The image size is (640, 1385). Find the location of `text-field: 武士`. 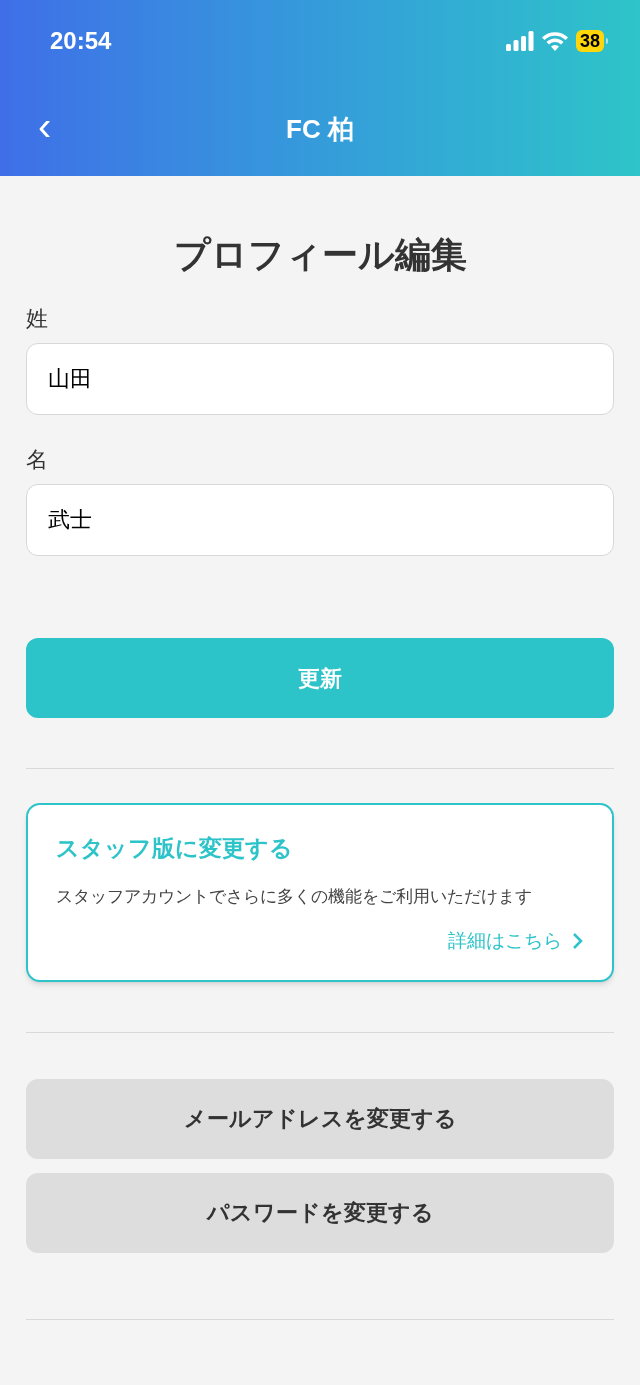

text-field: 武士 is located at coordinates (320, 520).